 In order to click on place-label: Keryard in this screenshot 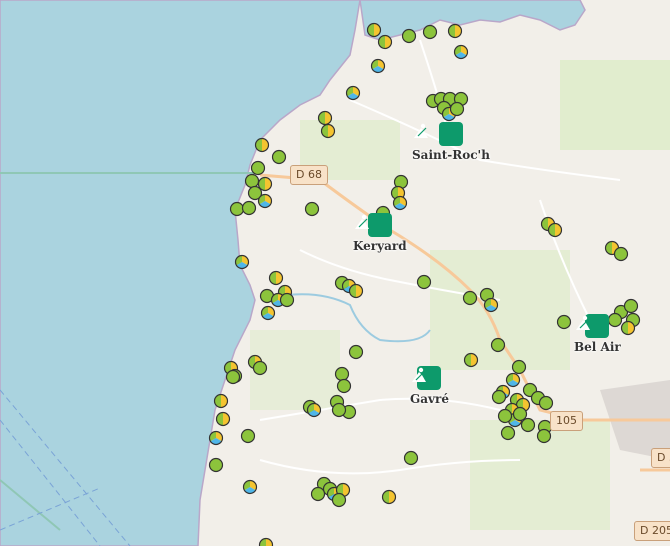, I will do `click(380, 246)`.